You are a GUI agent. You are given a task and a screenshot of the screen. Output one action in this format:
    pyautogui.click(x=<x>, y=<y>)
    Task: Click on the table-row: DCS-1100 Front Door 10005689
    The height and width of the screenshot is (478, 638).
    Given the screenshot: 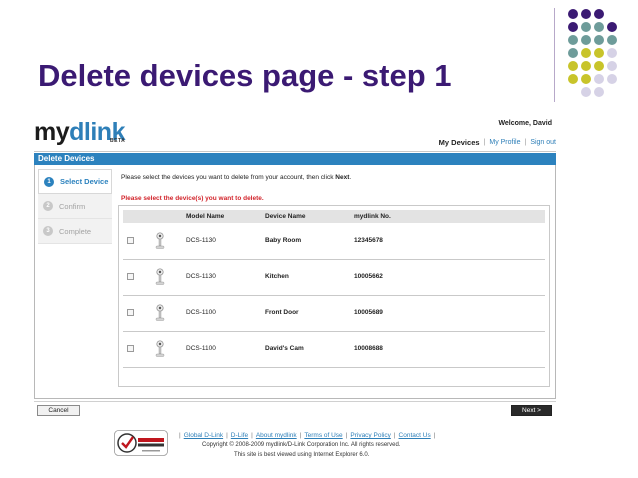 What is the action you would take?
    pyautogui.click(x=334, y=314)
    